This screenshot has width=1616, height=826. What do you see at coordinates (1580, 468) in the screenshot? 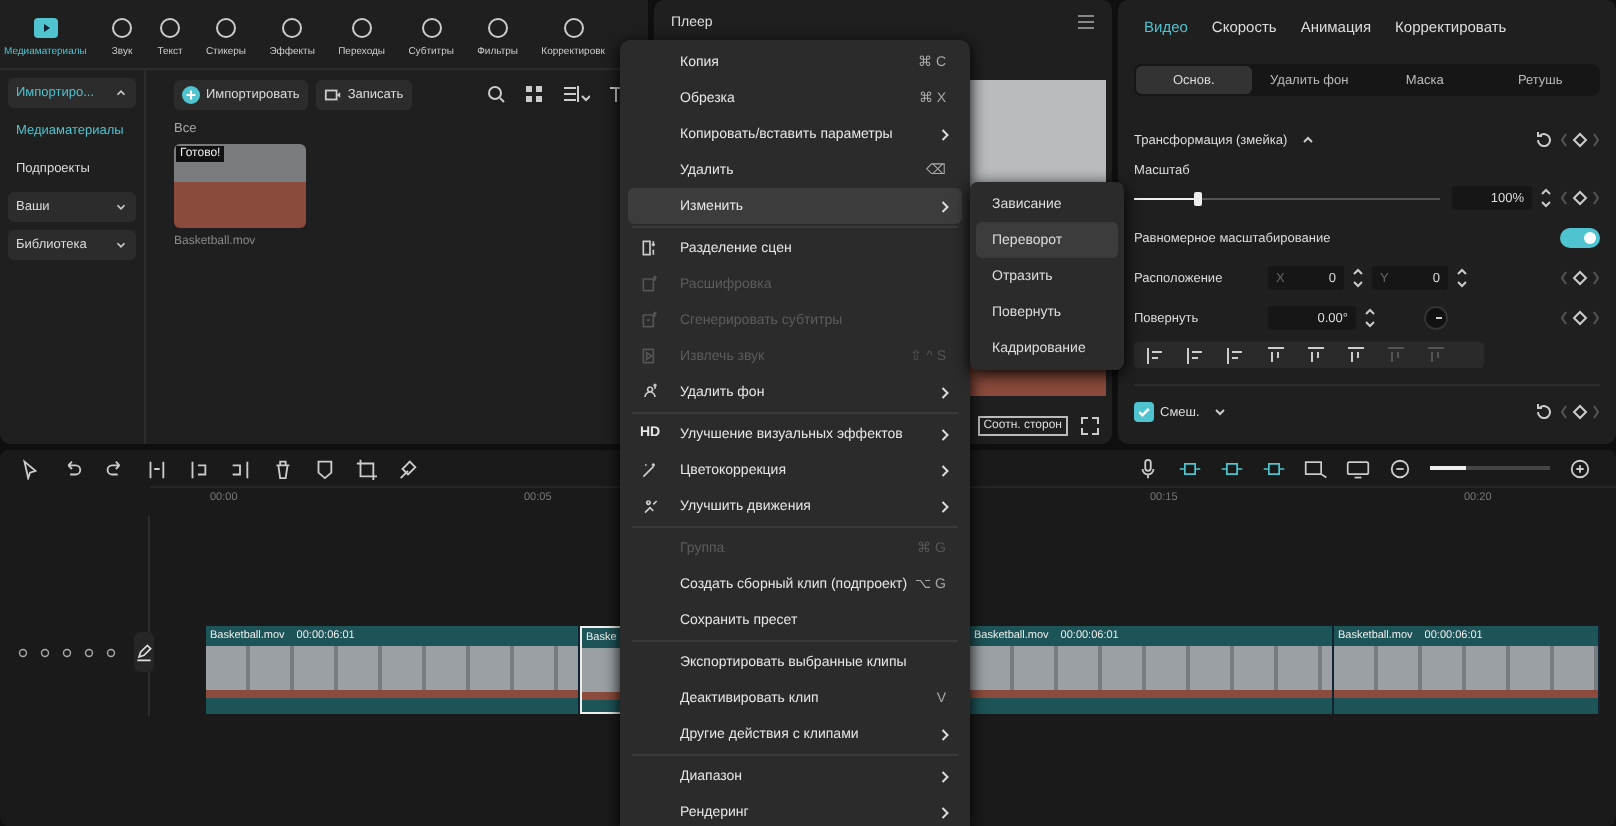
I see `zoom-in-icon` at bounding box center [1580, 468].